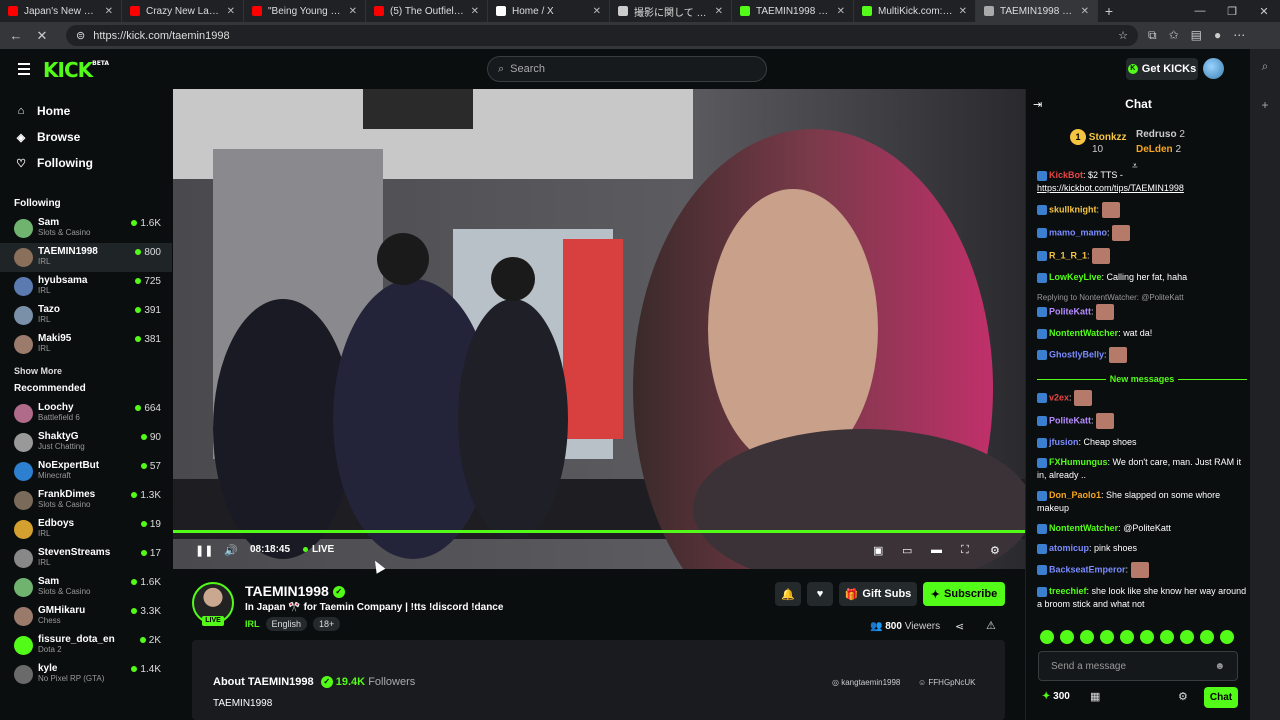  What do you see at coordinates (86, 371) in the screenshot?
I see `show-more-button: Show More` at bounding box center [86, 371].